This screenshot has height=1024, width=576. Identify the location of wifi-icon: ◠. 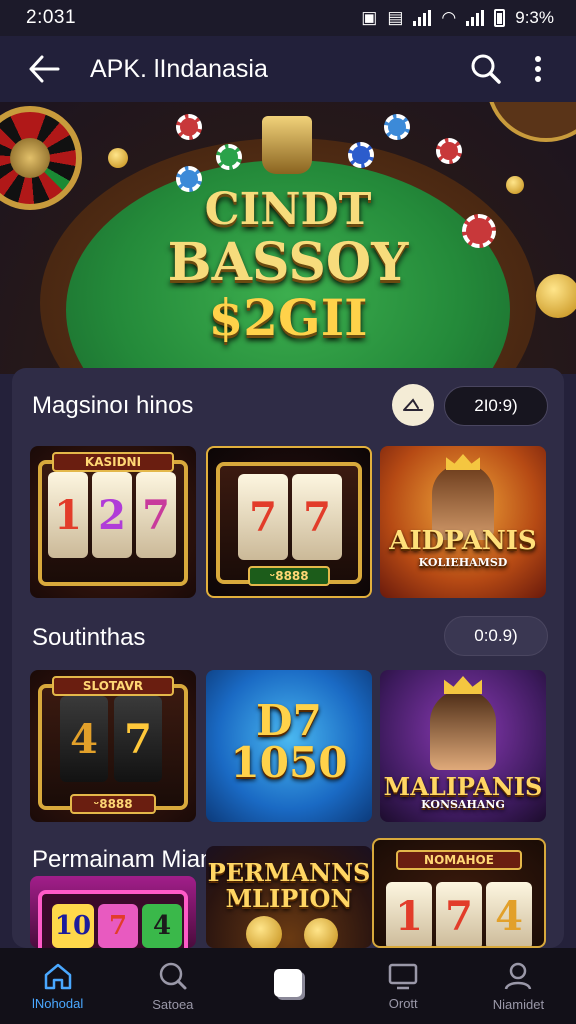
(449, 17).